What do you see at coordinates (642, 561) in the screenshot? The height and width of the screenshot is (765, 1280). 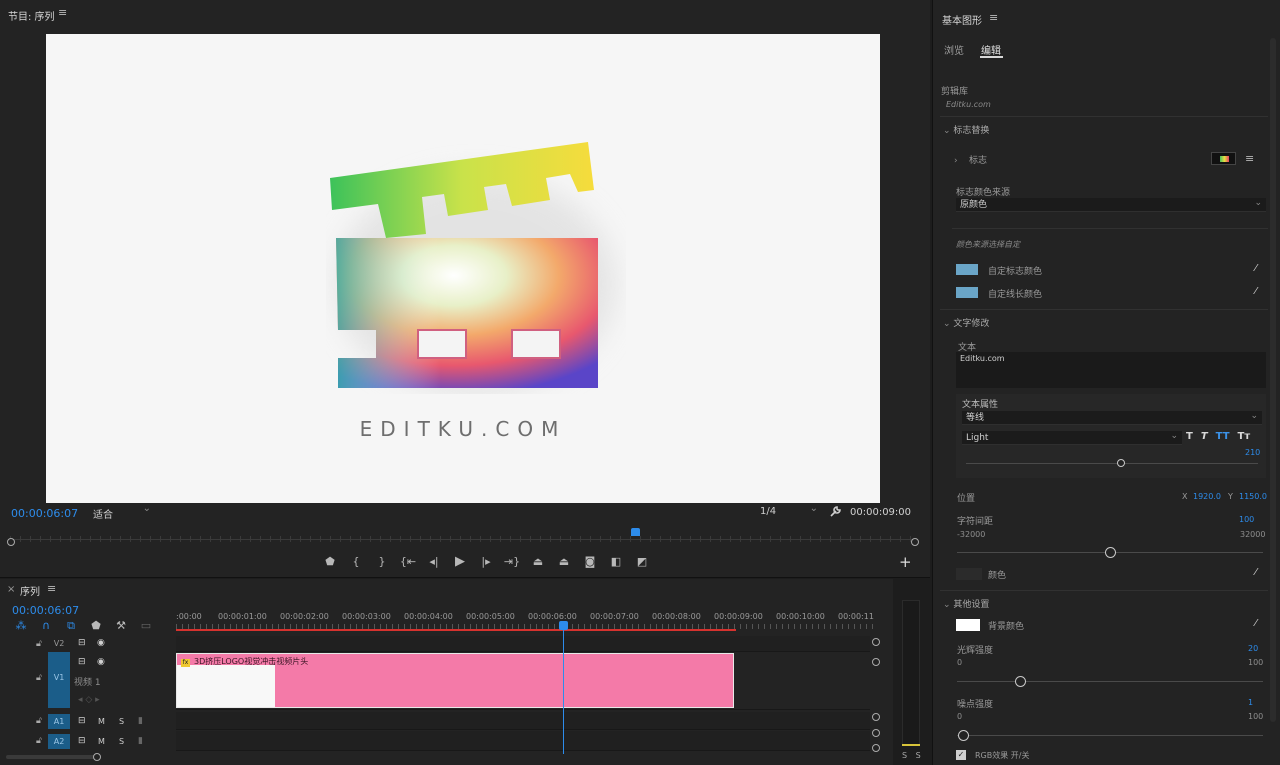 I see `comparison-view-icon: ◩` at bounding box center [642, 561].